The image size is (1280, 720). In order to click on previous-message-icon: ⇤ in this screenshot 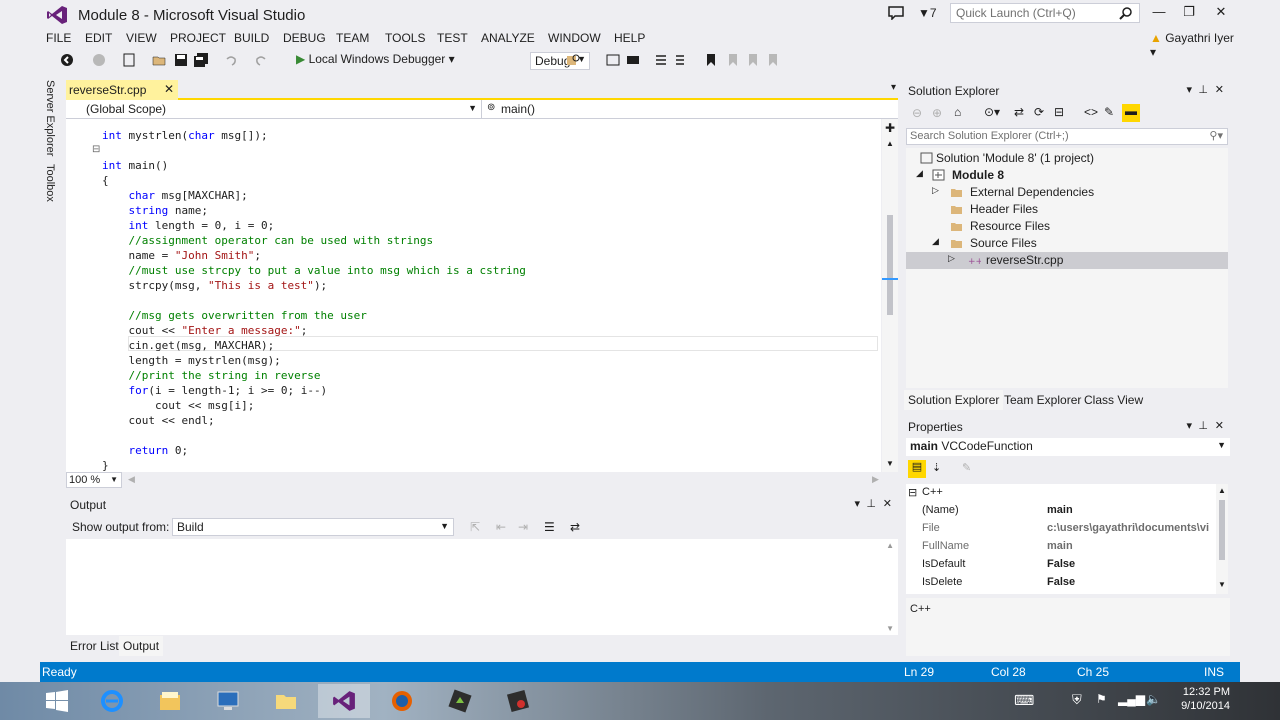, I will do `click(501, 527)`.